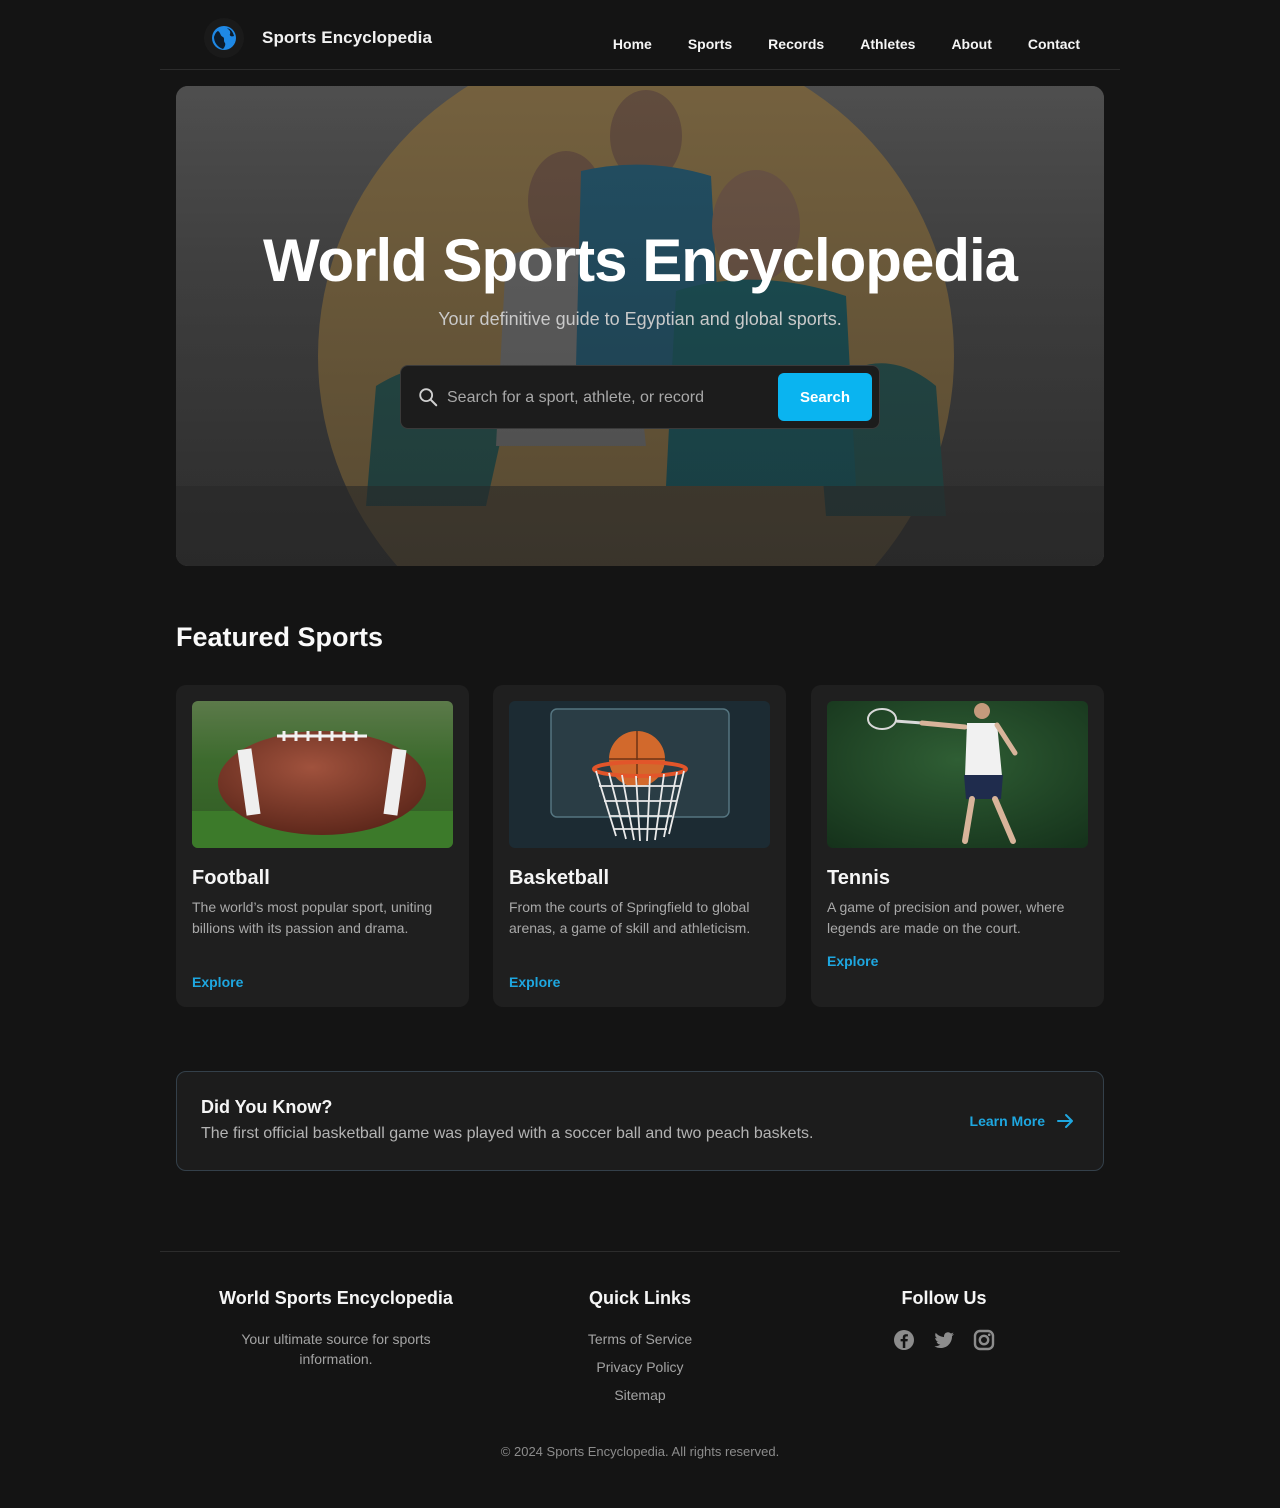 The height and width of the screenshot is (1508, 1280). I want to click on learn-more-link: Learn More, so click(1022, 1121).